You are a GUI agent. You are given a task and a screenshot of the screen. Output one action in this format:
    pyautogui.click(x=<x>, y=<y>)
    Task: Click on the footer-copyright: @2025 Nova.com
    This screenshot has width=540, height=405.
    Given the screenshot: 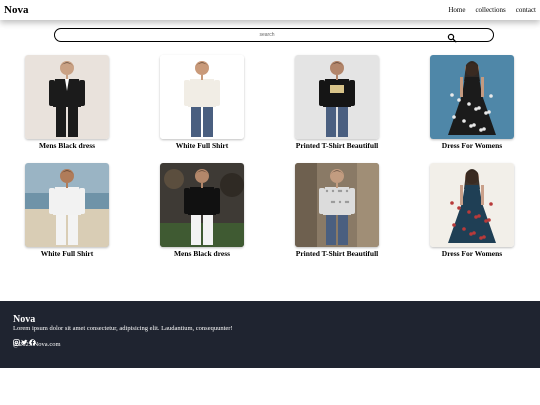 What is the action you would take?
    pyautogui.click(x=37, y=344)
    